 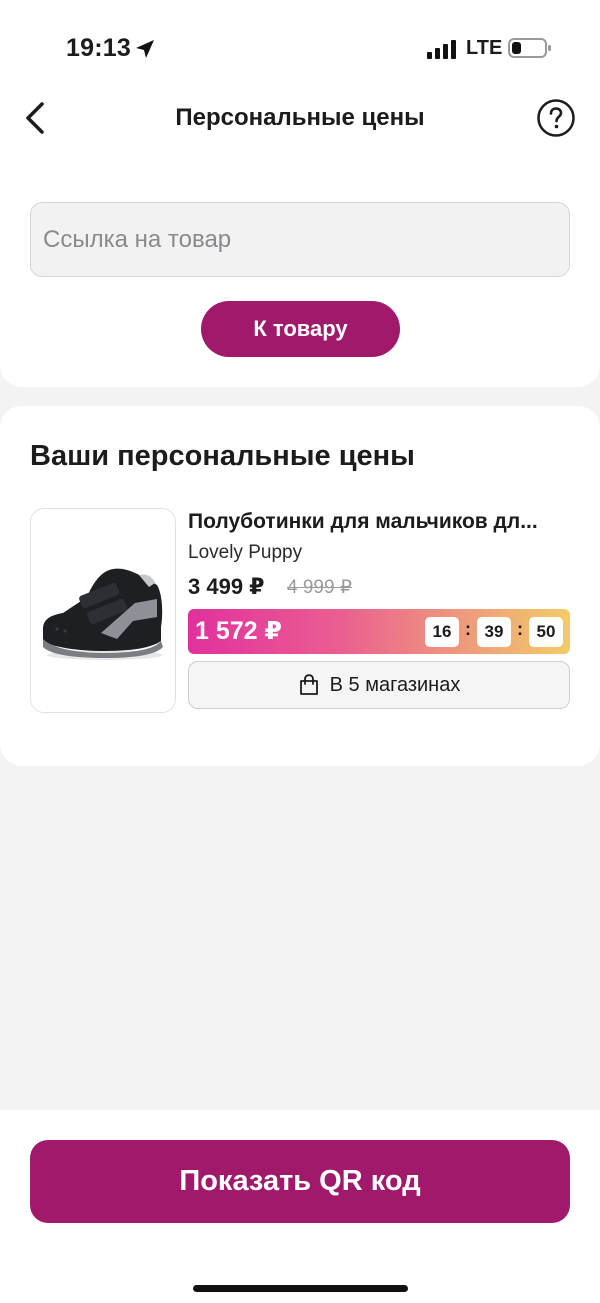 What do you see at coordinates (222, 456) in the screenshot?
I see `section-title: Ваши персональные цены` at bounding box center [222, 456].